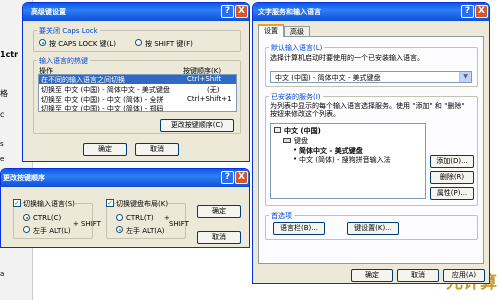  I want to click on tree-node-keyboard: 键盘, so click(301, 141).